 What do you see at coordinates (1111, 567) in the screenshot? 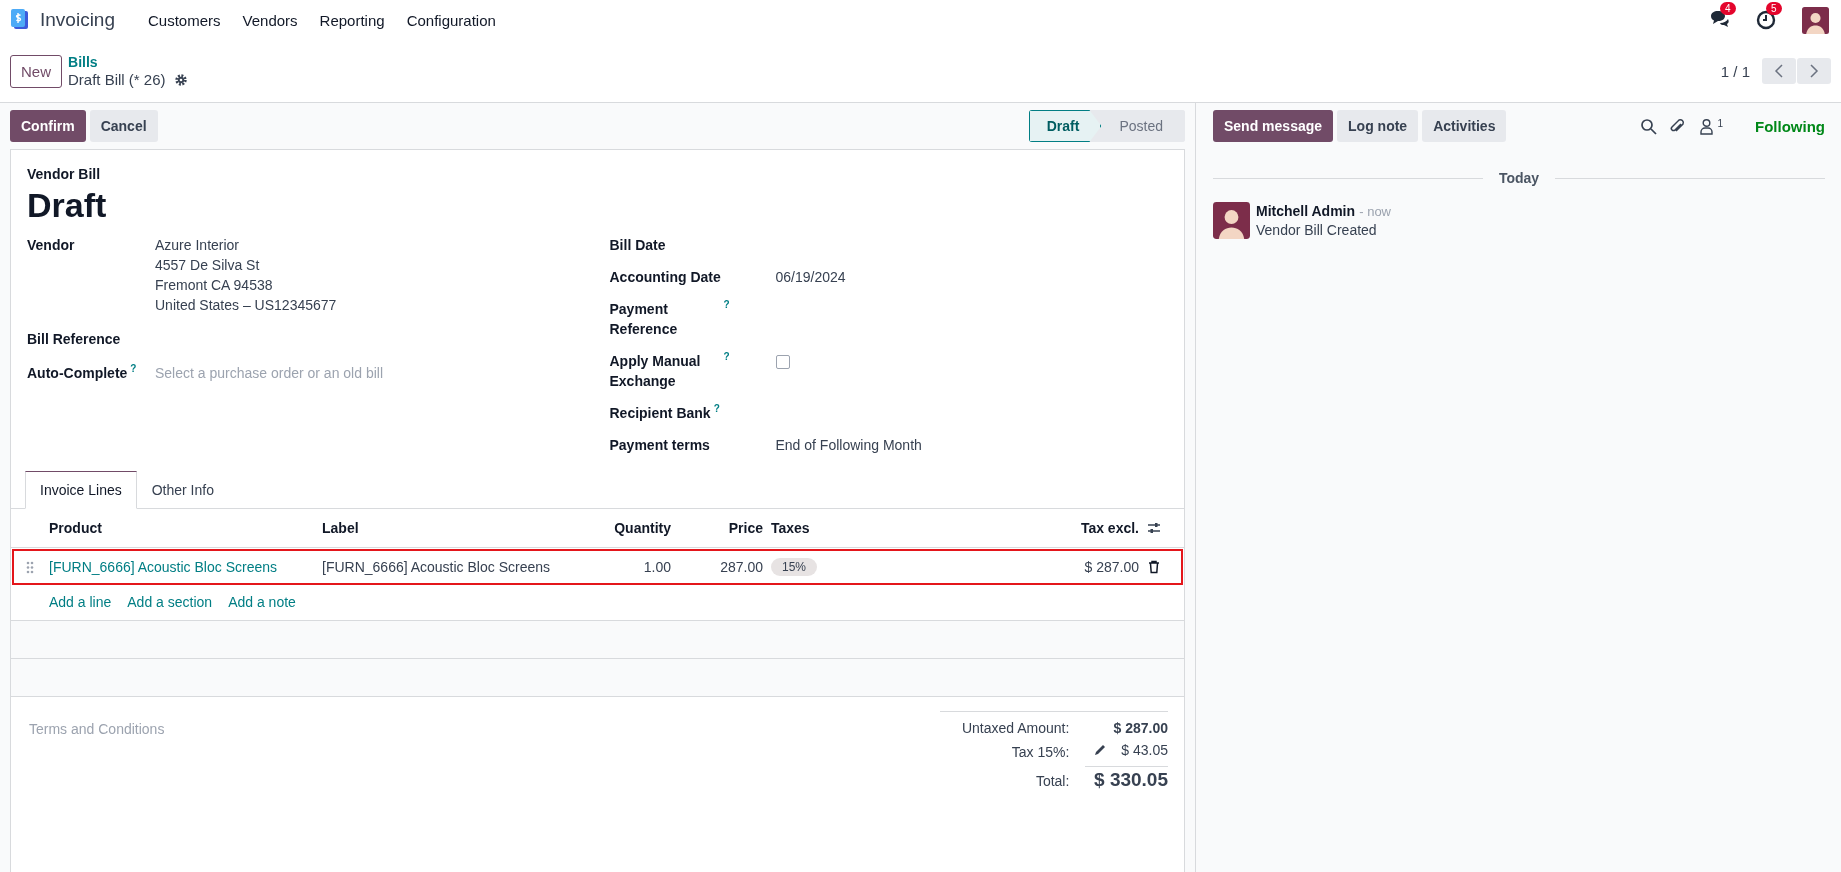
I see `table-cell: $ 287.00` at bounding box center [1111, 567].